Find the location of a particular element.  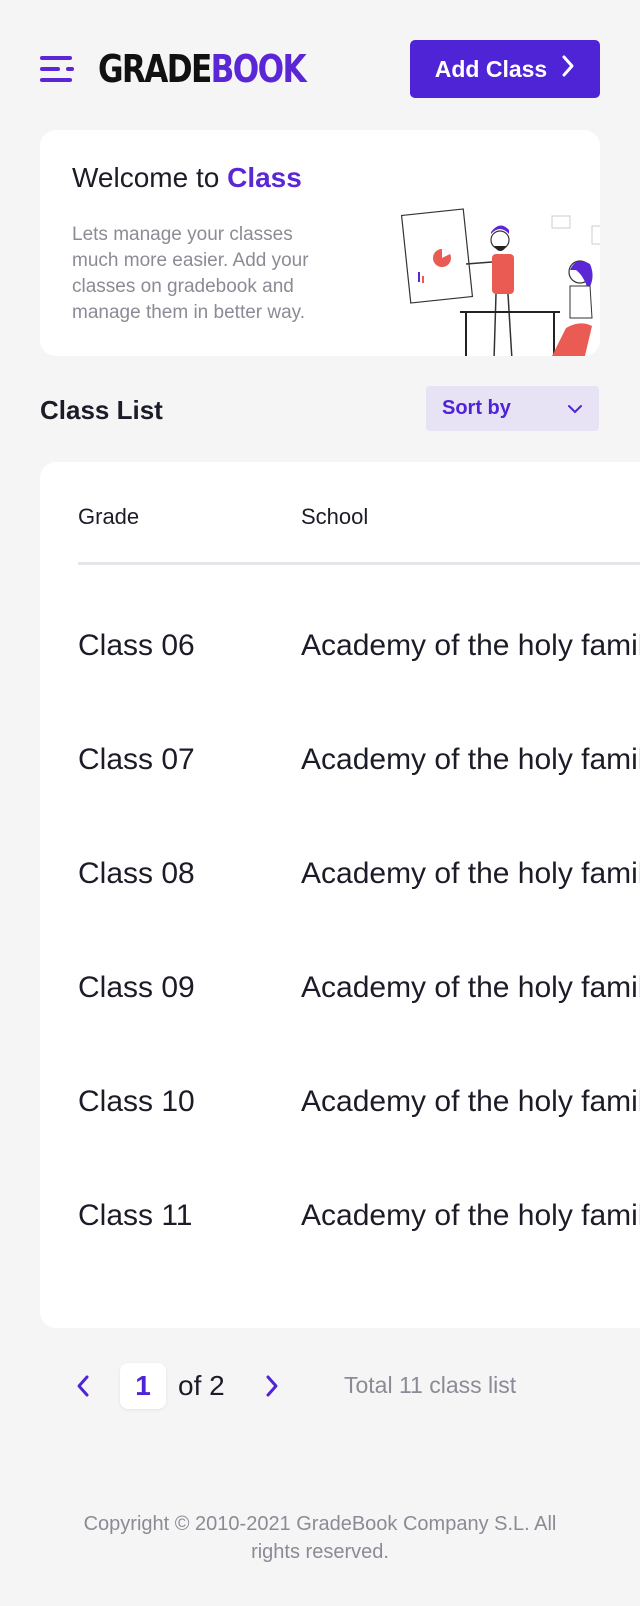

welcome-title-prefix: Welcome to is located at coordinates (146, 177).